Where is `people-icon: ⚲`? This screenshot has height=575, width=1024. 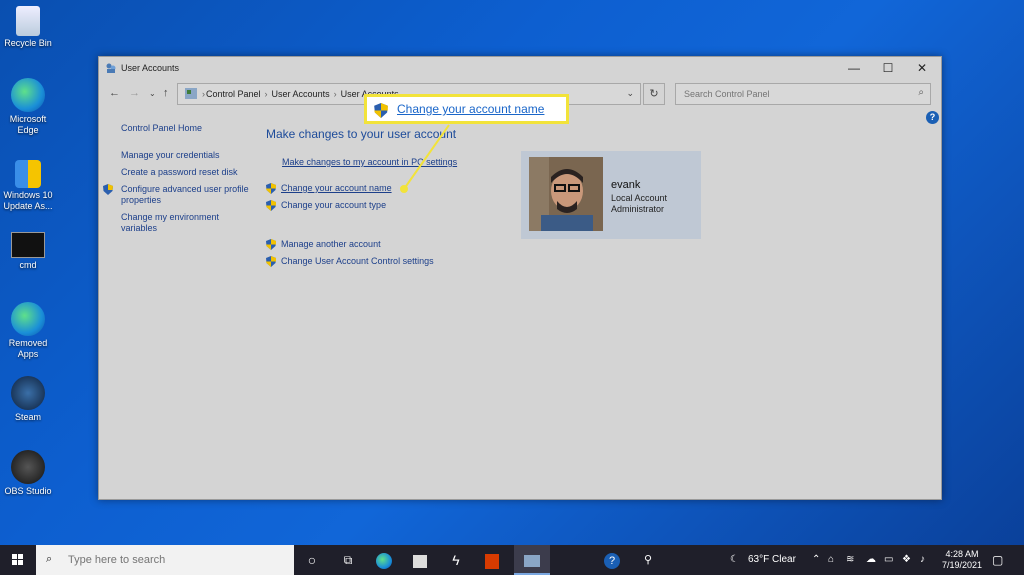 people-icon: ⚲ is located at coordinates (648, 560).